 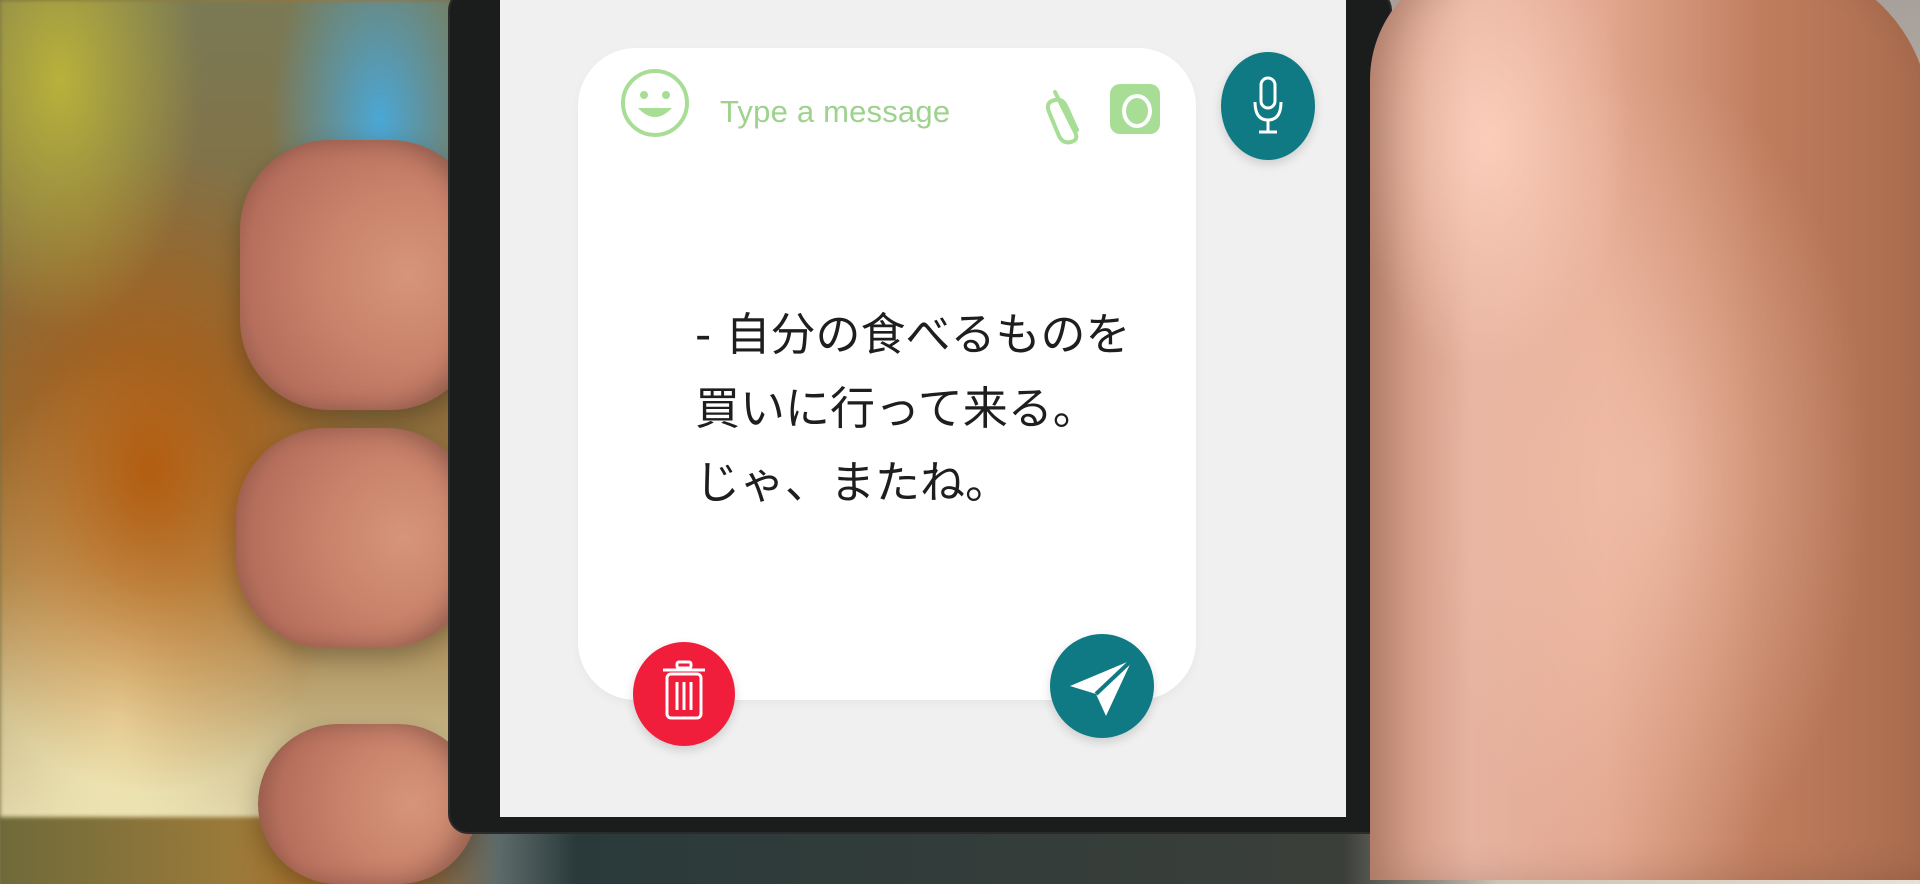 What do you see at coordinates (684, 690) in the screenshot?
I see `trash-icon` at bounding box center [684, 690].